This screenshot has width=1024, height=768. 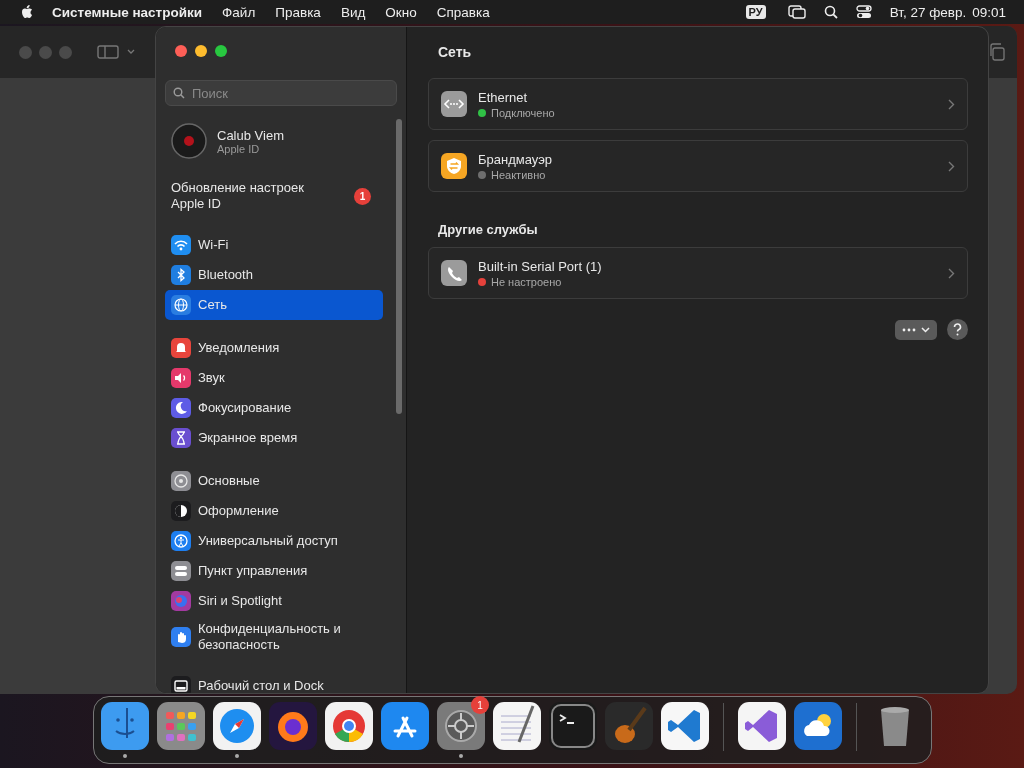 I want to click on sidebar-item: Уведомления, so click(x=274, y=348).